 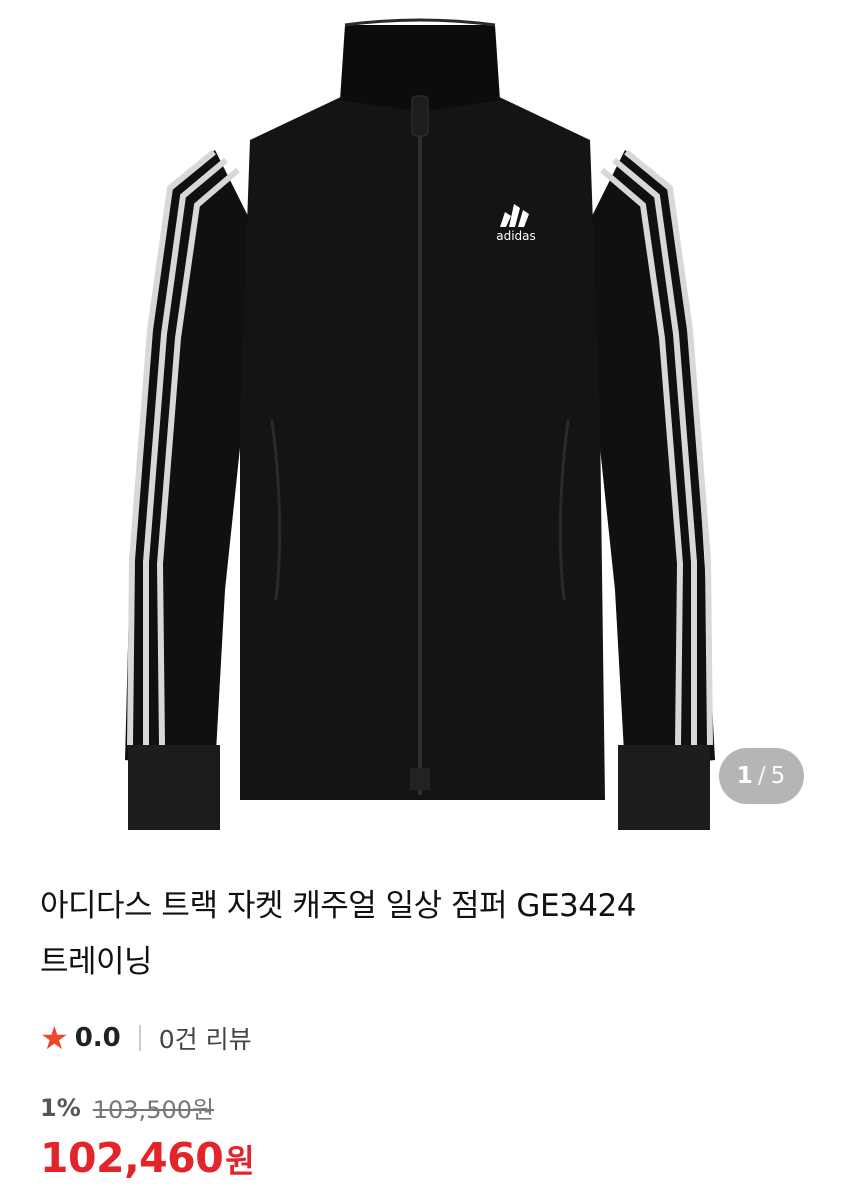 What do you see at coordinates (60, 1107) in the screenshot?
I see `discount-rate: 1%` at bounding box center [60, 1107].